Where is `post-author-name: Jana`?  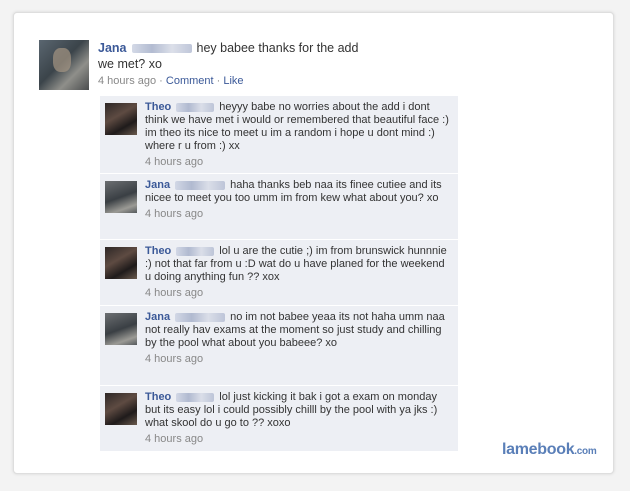
post-author-name: Jana is located at coordinates (112, 48).